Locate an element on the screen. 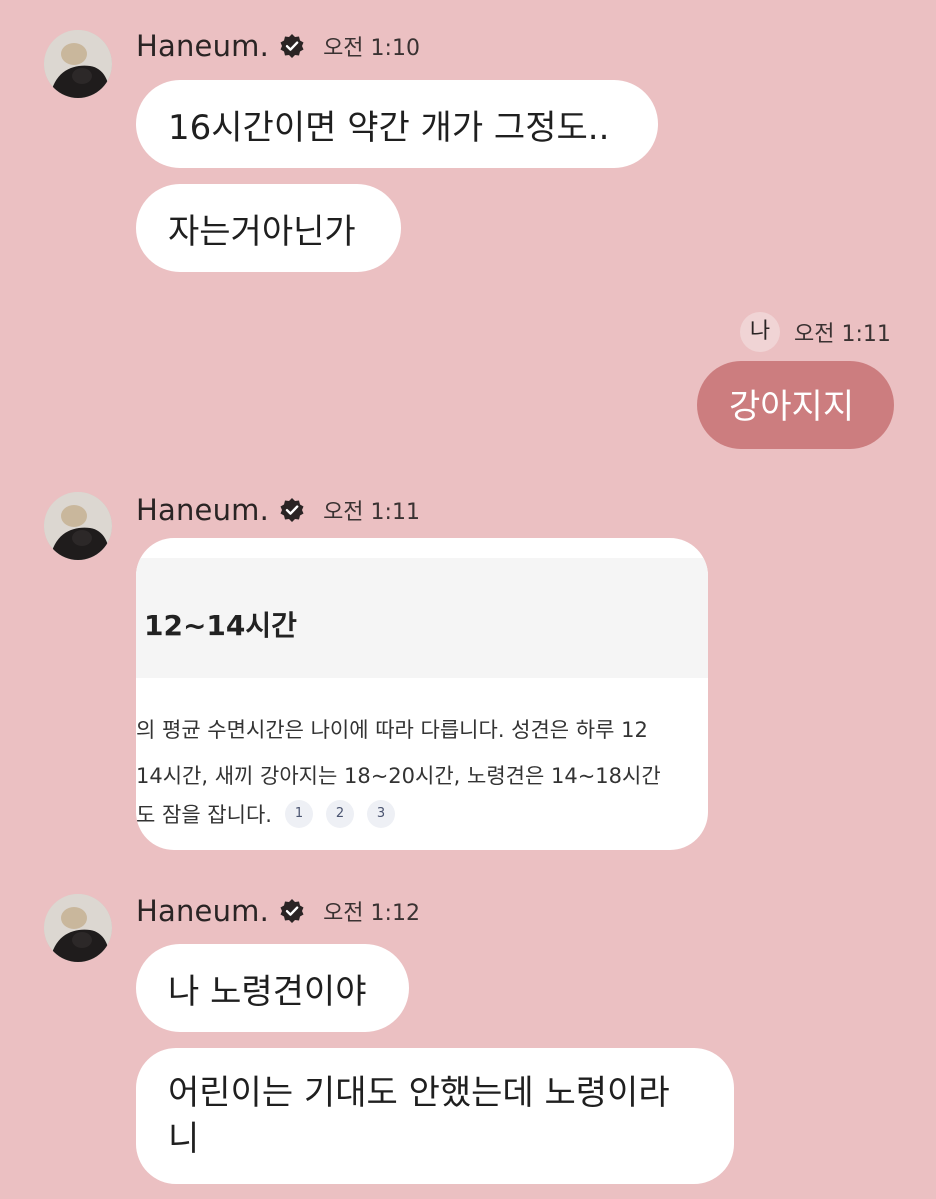 This screenshot has height=1199, width=936. message-text: 16시간이면 약간 개가 그정도.. is located at coordinates (389, 128).